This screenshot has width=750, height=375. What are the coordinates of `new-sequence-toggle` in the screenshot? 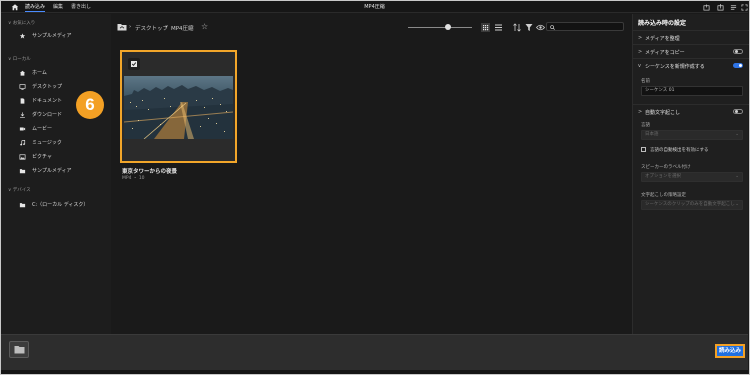 It's located at (738, 65).